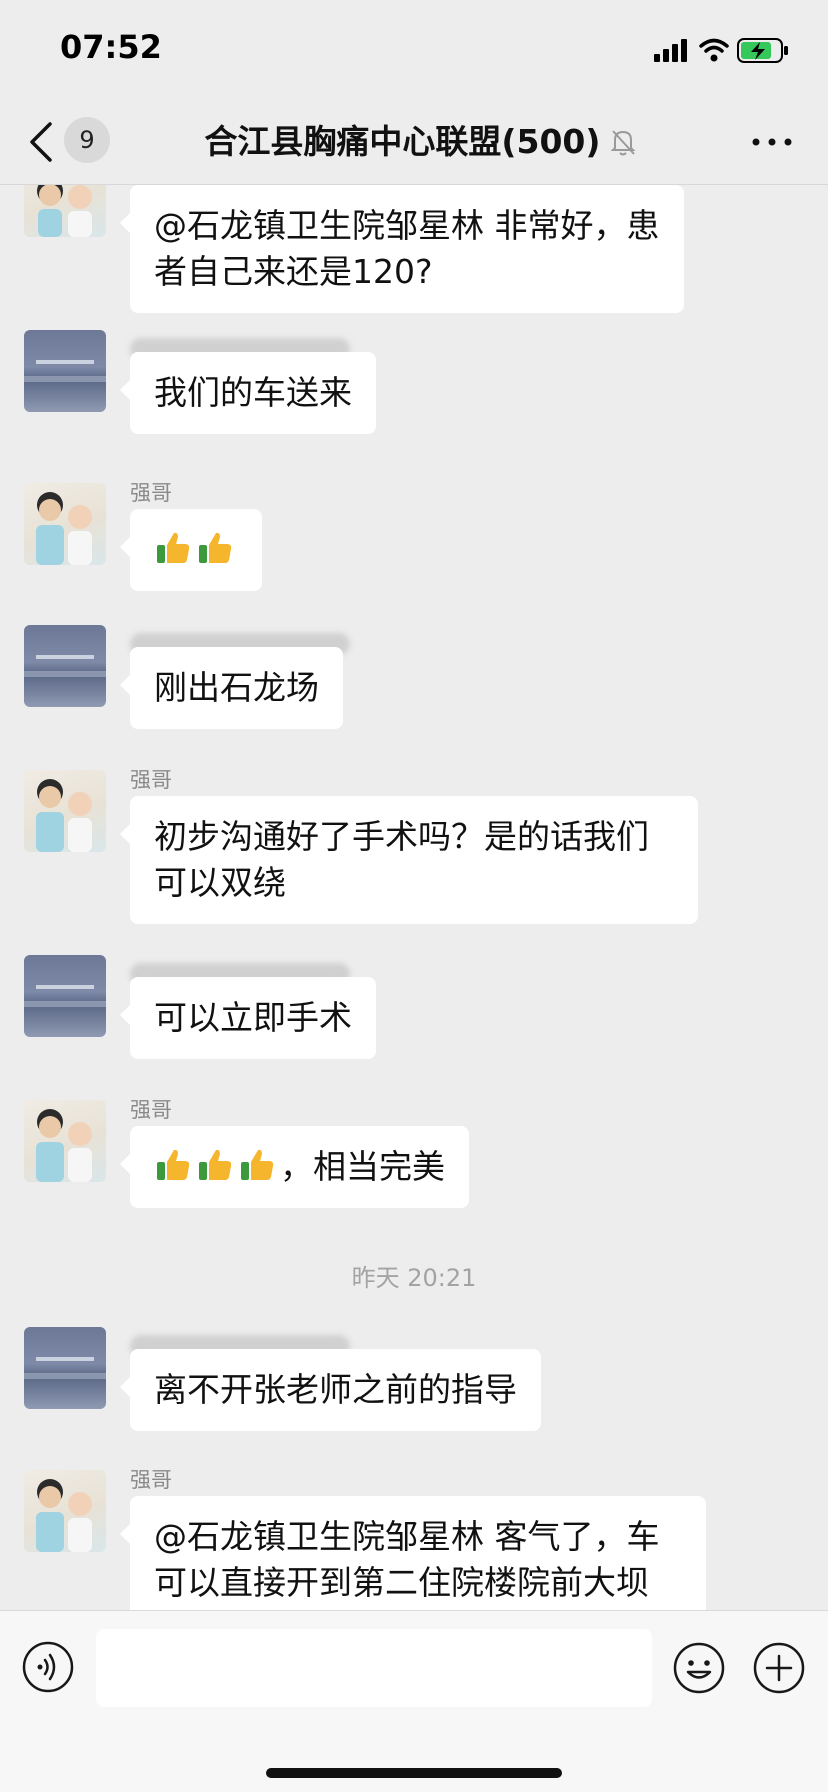 Image resolution: width=828 pixels, height=1792 pixels. I want to click on message-input, so click(374, 1668).